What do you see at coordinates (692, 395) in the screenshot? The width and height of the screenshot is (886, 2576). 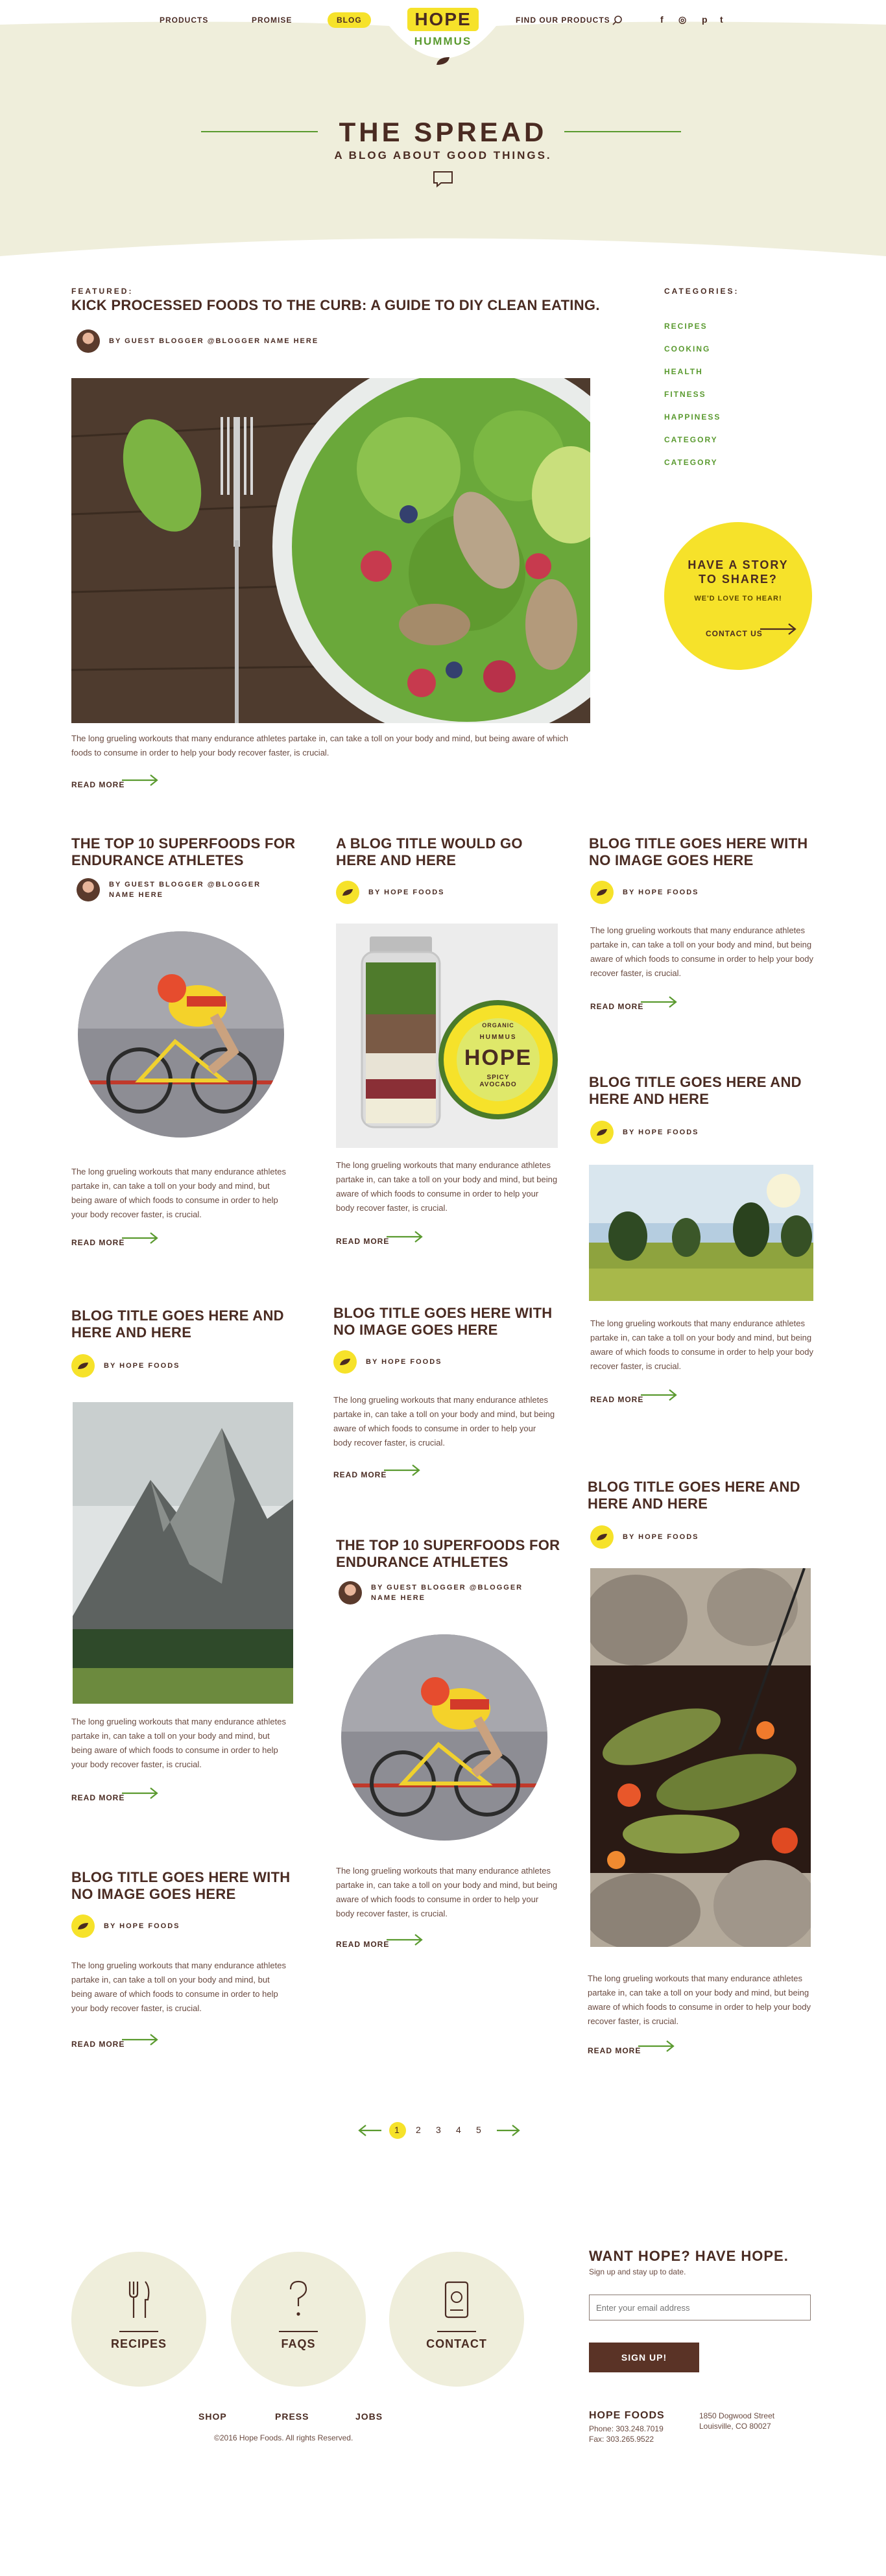 I see `category-link: FITNESS` at bounding box center [692, 395].